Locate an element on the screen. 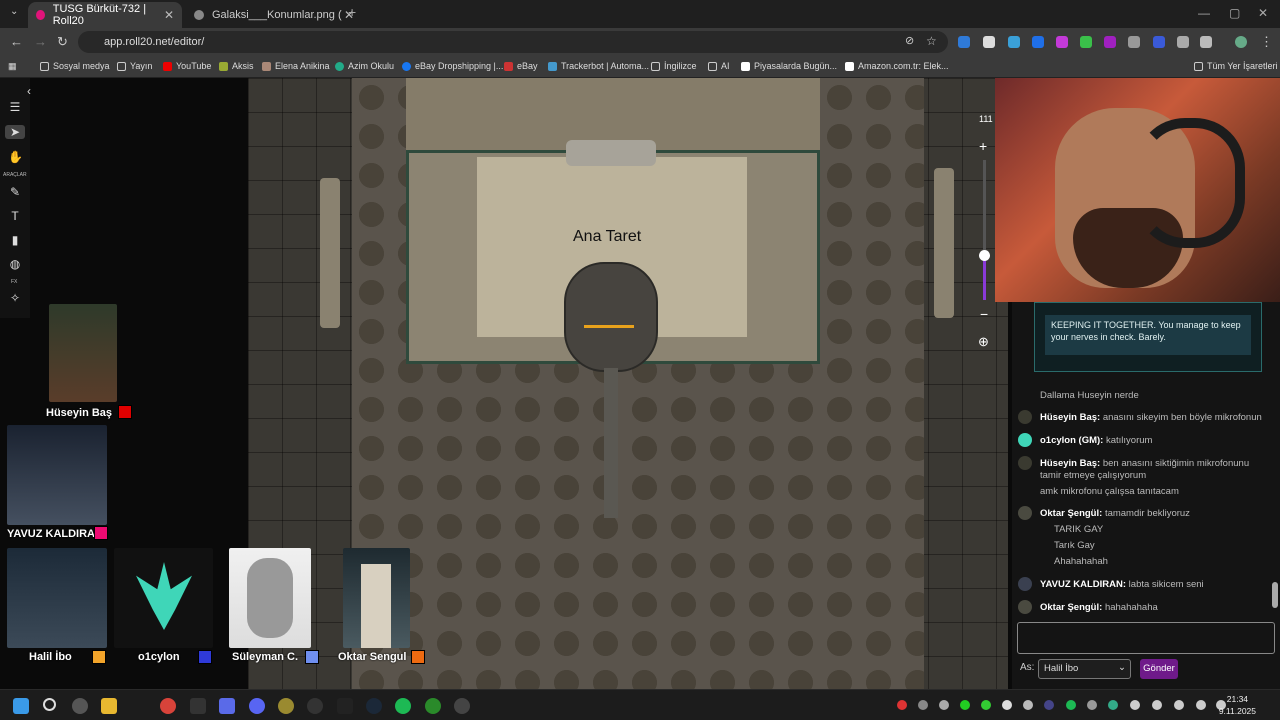  epic-games-icon is located at coordinates (345, 706).